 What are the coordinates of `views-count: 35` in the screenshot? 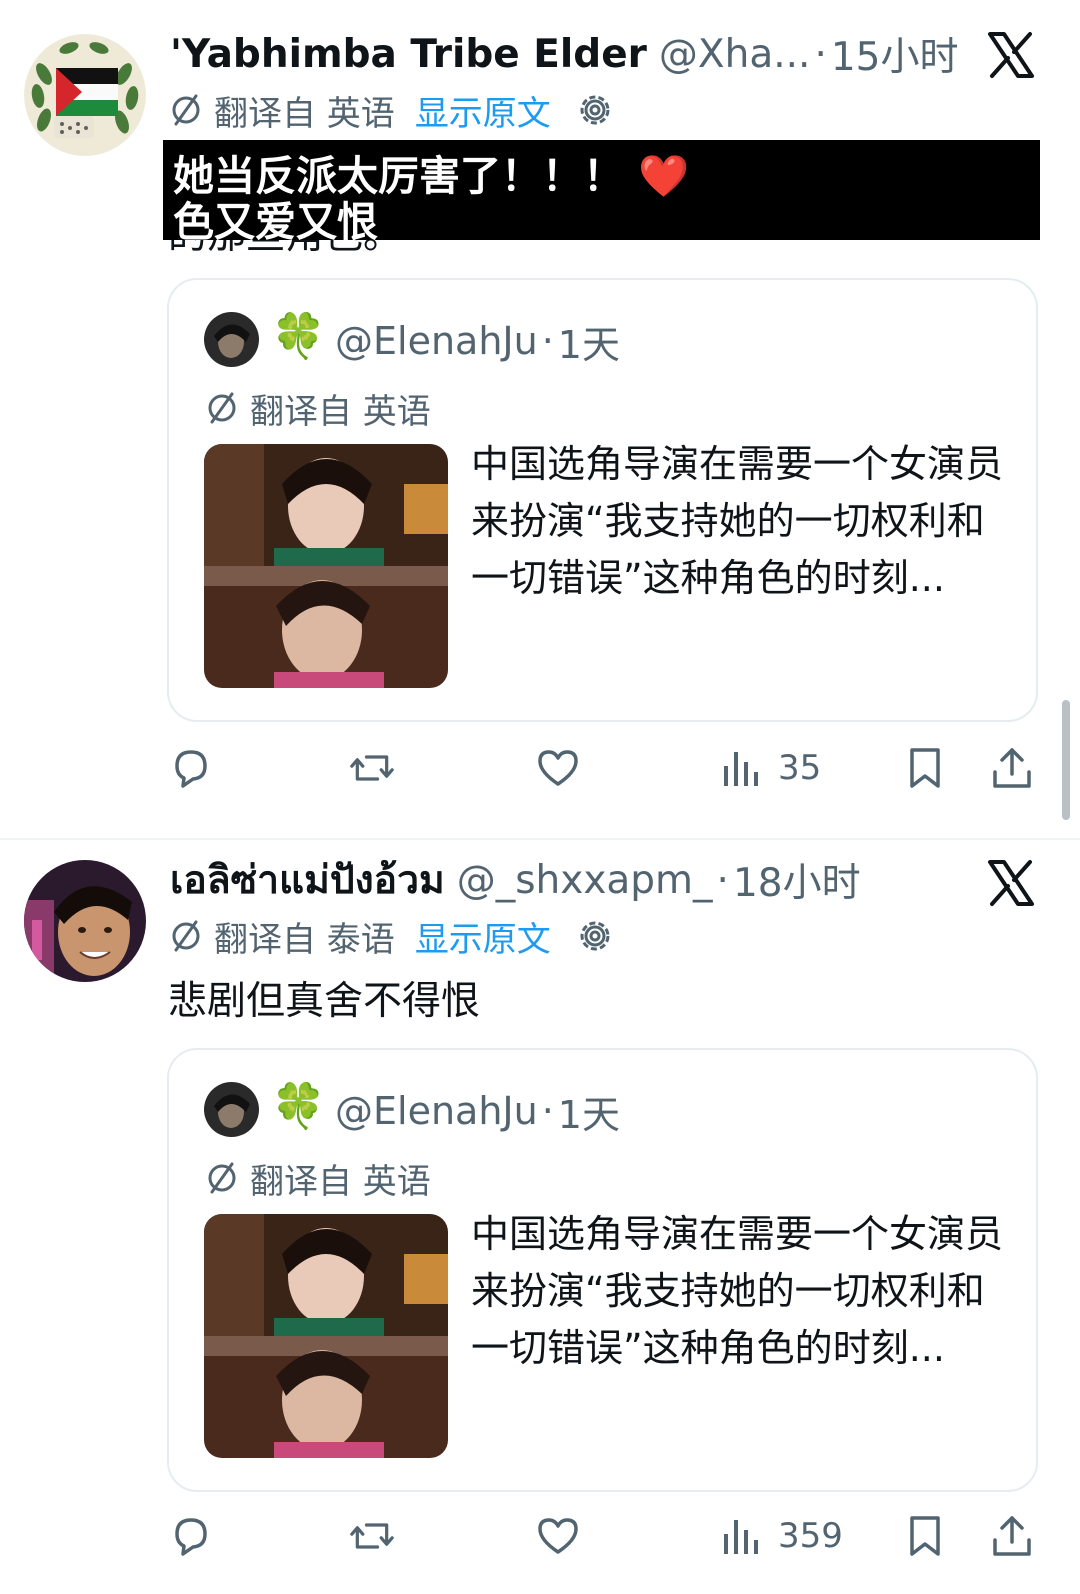 It's located at (800, 768).